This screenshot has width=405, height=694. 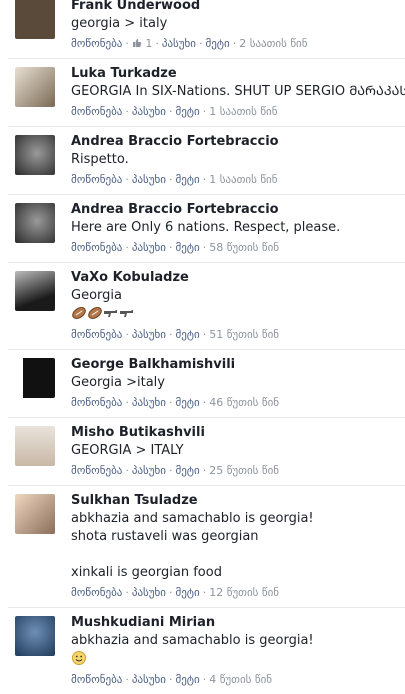 What do you see at coordinates (192, 640) in the screenshot?
I see `comment-text-value: abkhazia and samachablo is georgia!` at bounding box center [192, 640].